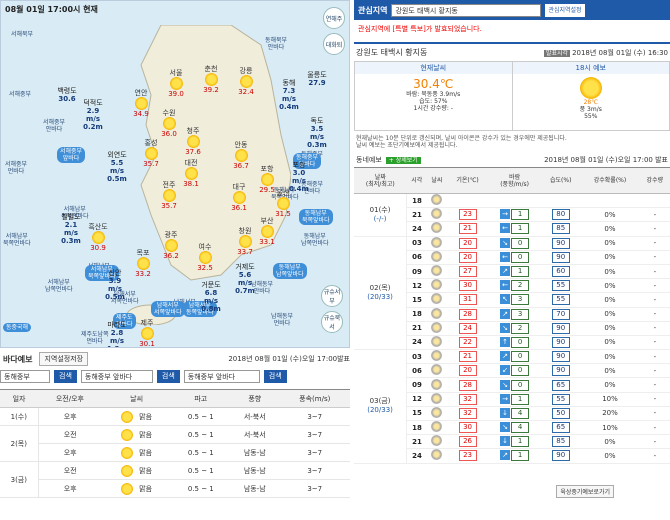 Image resolution: width=670 pixels, height=520 pixels. Describe the element at coordinates (211, 285) in the screenshot. I see `buoy-name: 거문도` at that location.